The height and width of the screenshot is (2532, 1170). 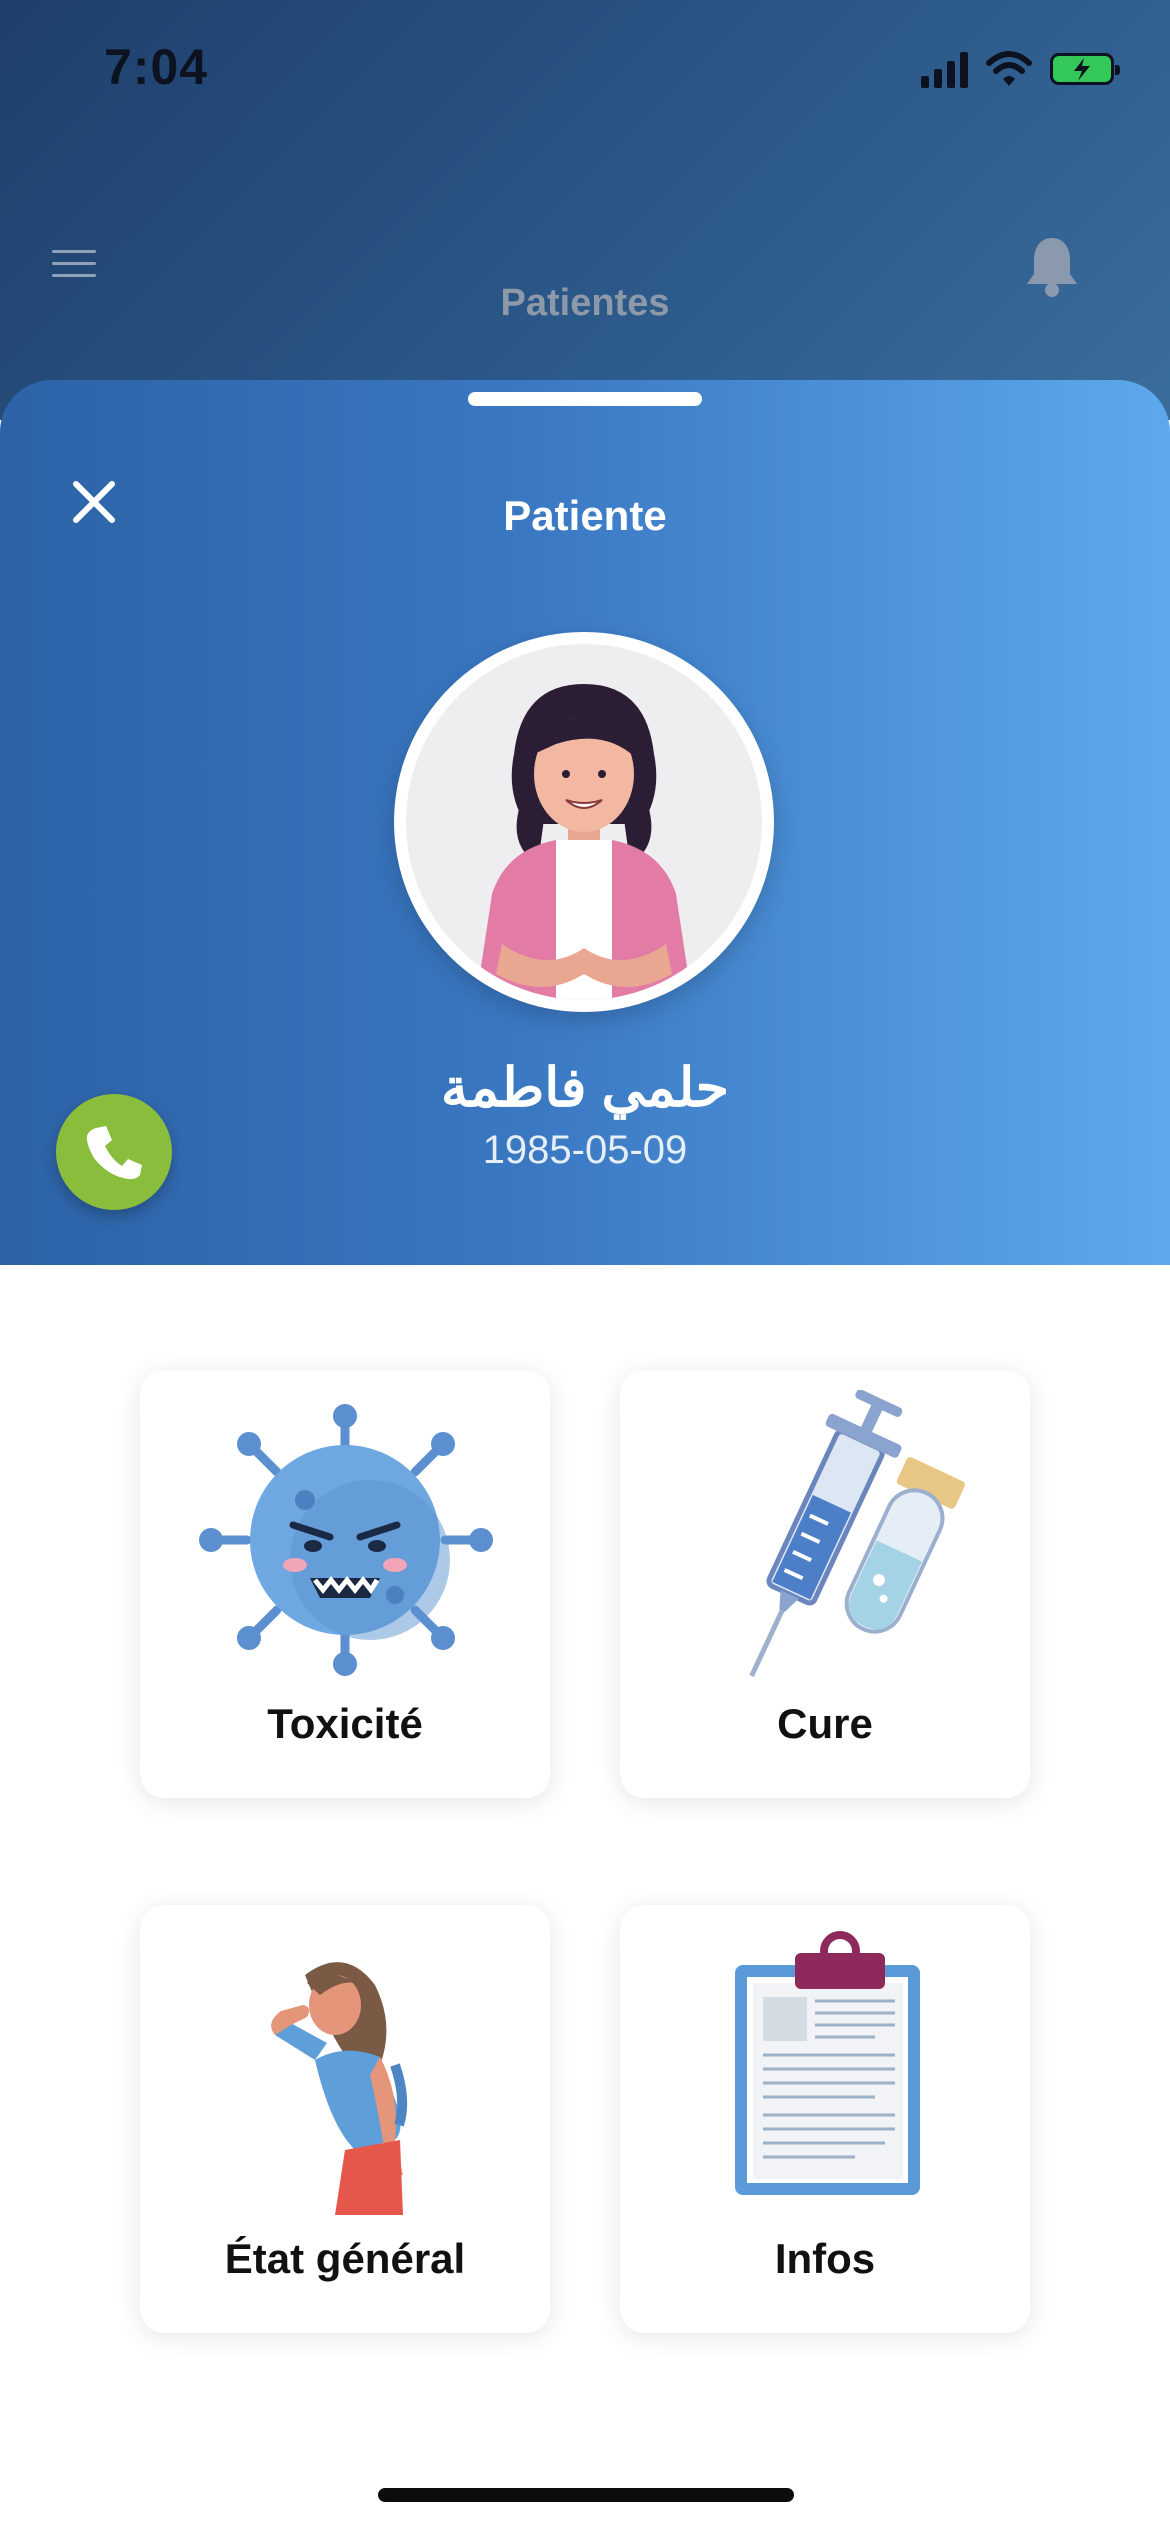 I want to click on wifi-icon, so click(x=1009, y=68).